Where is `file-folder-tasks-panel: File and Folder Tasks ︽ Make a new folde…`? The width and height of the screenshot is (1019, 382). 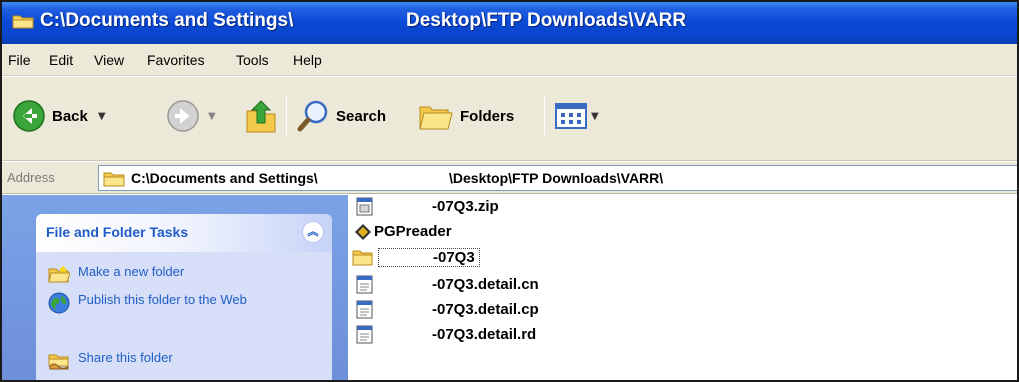
file-folder-tasks-panel: File and Folder Tasks ︽ Make a new folde… is located at coordinates (184, 297).